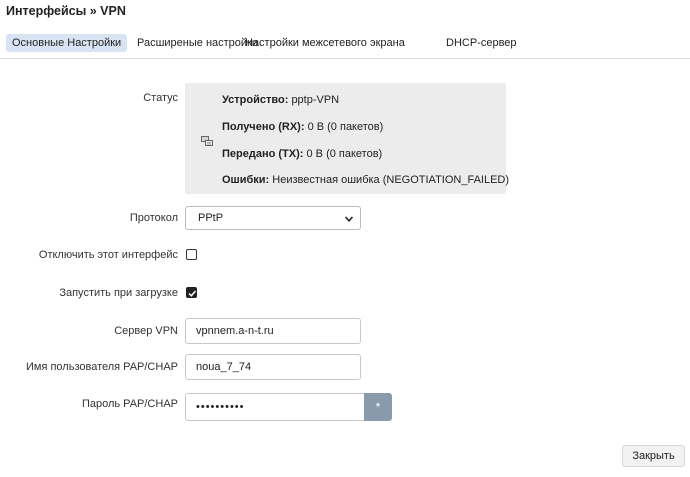  Describe the element at coordinates (191, 254) in the screenshot. I see `disable-interface-checkbox` at that location.